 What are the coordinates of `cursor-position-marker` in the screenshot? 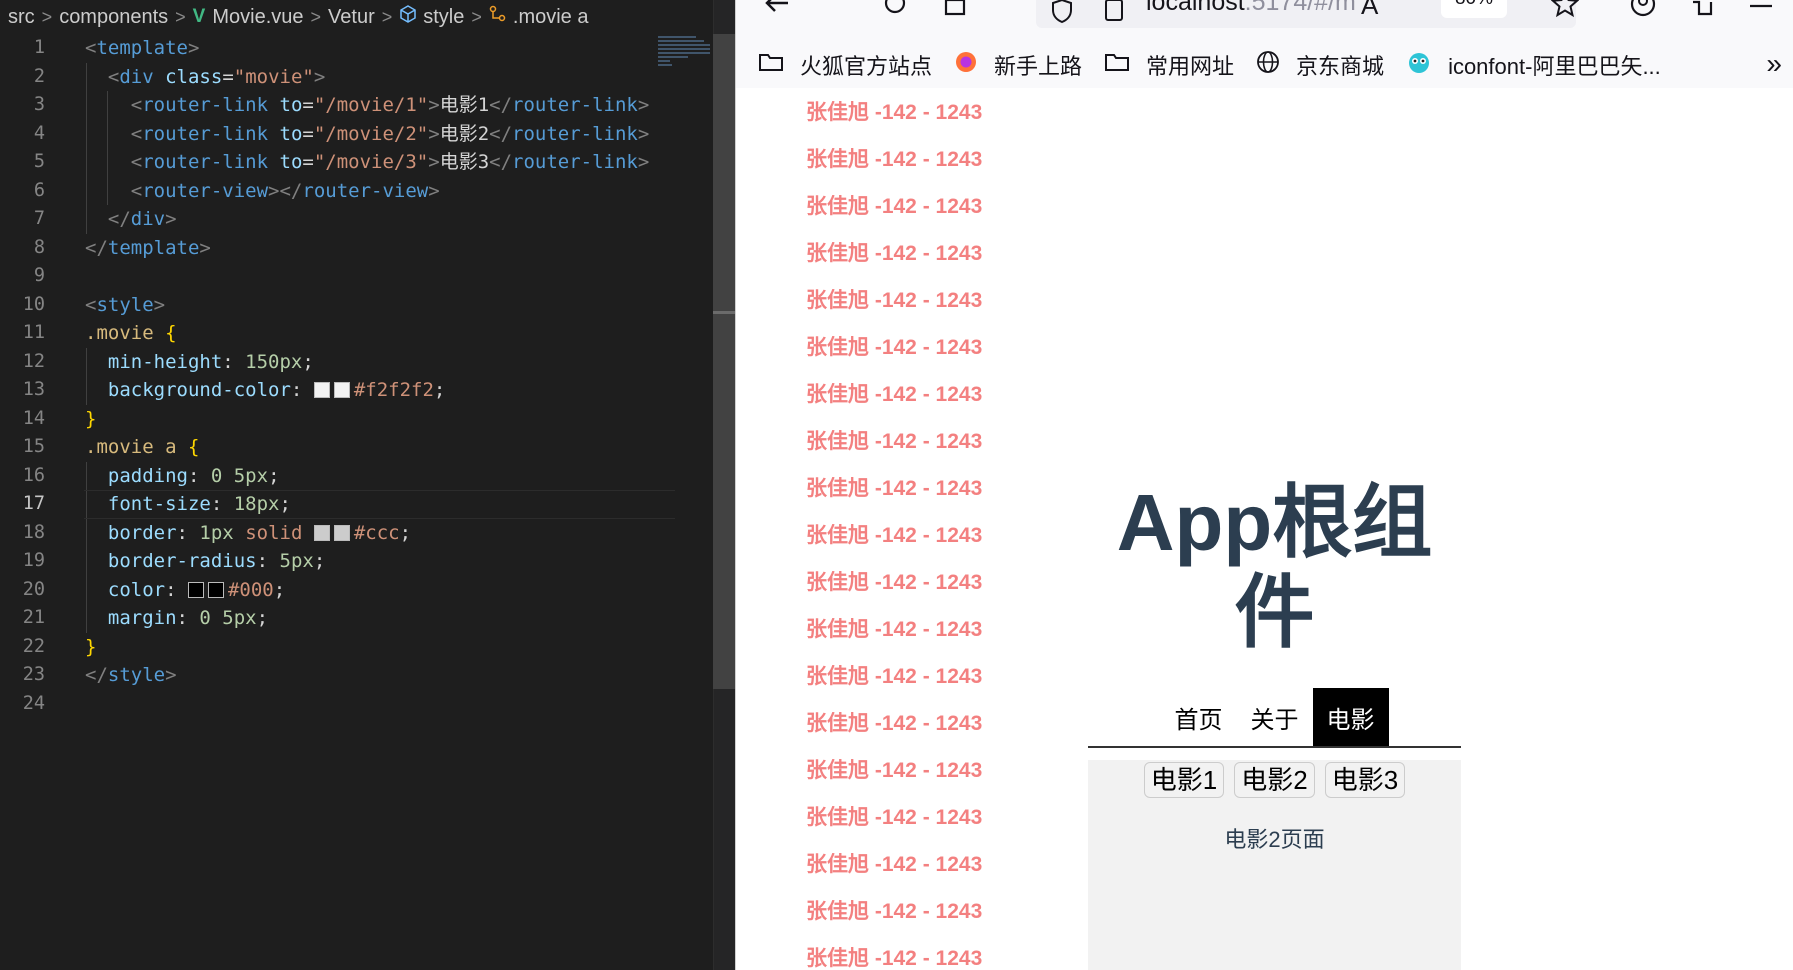 It's located at (724, 312).